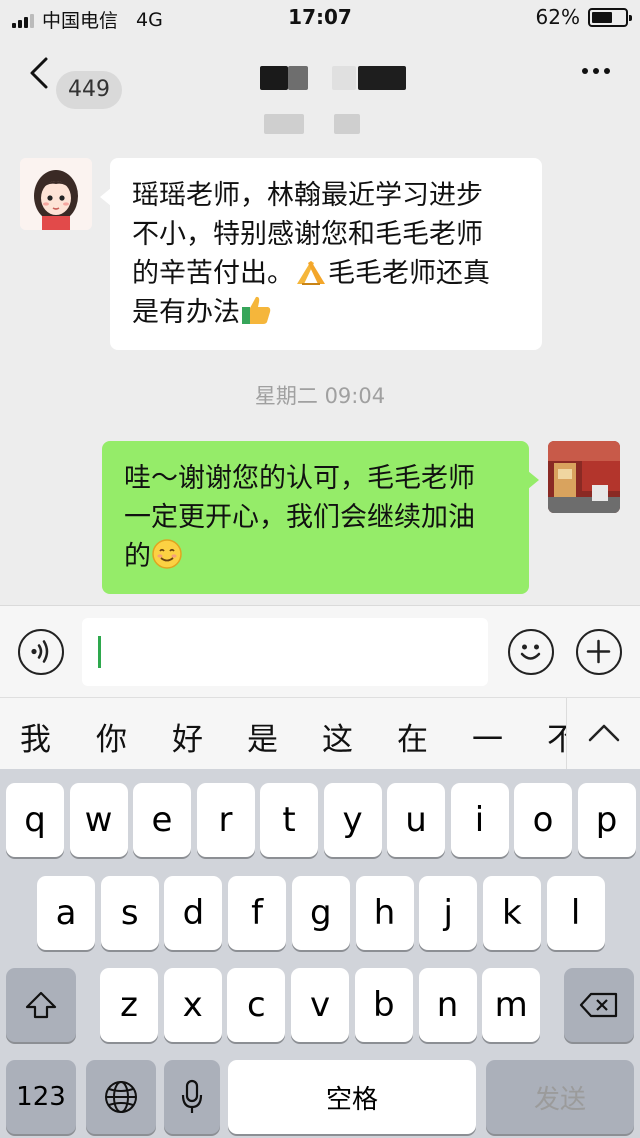 The height and width of the screenshot is (1138, 640). I want to click on girl-avatar-icon, so click(56, 194).